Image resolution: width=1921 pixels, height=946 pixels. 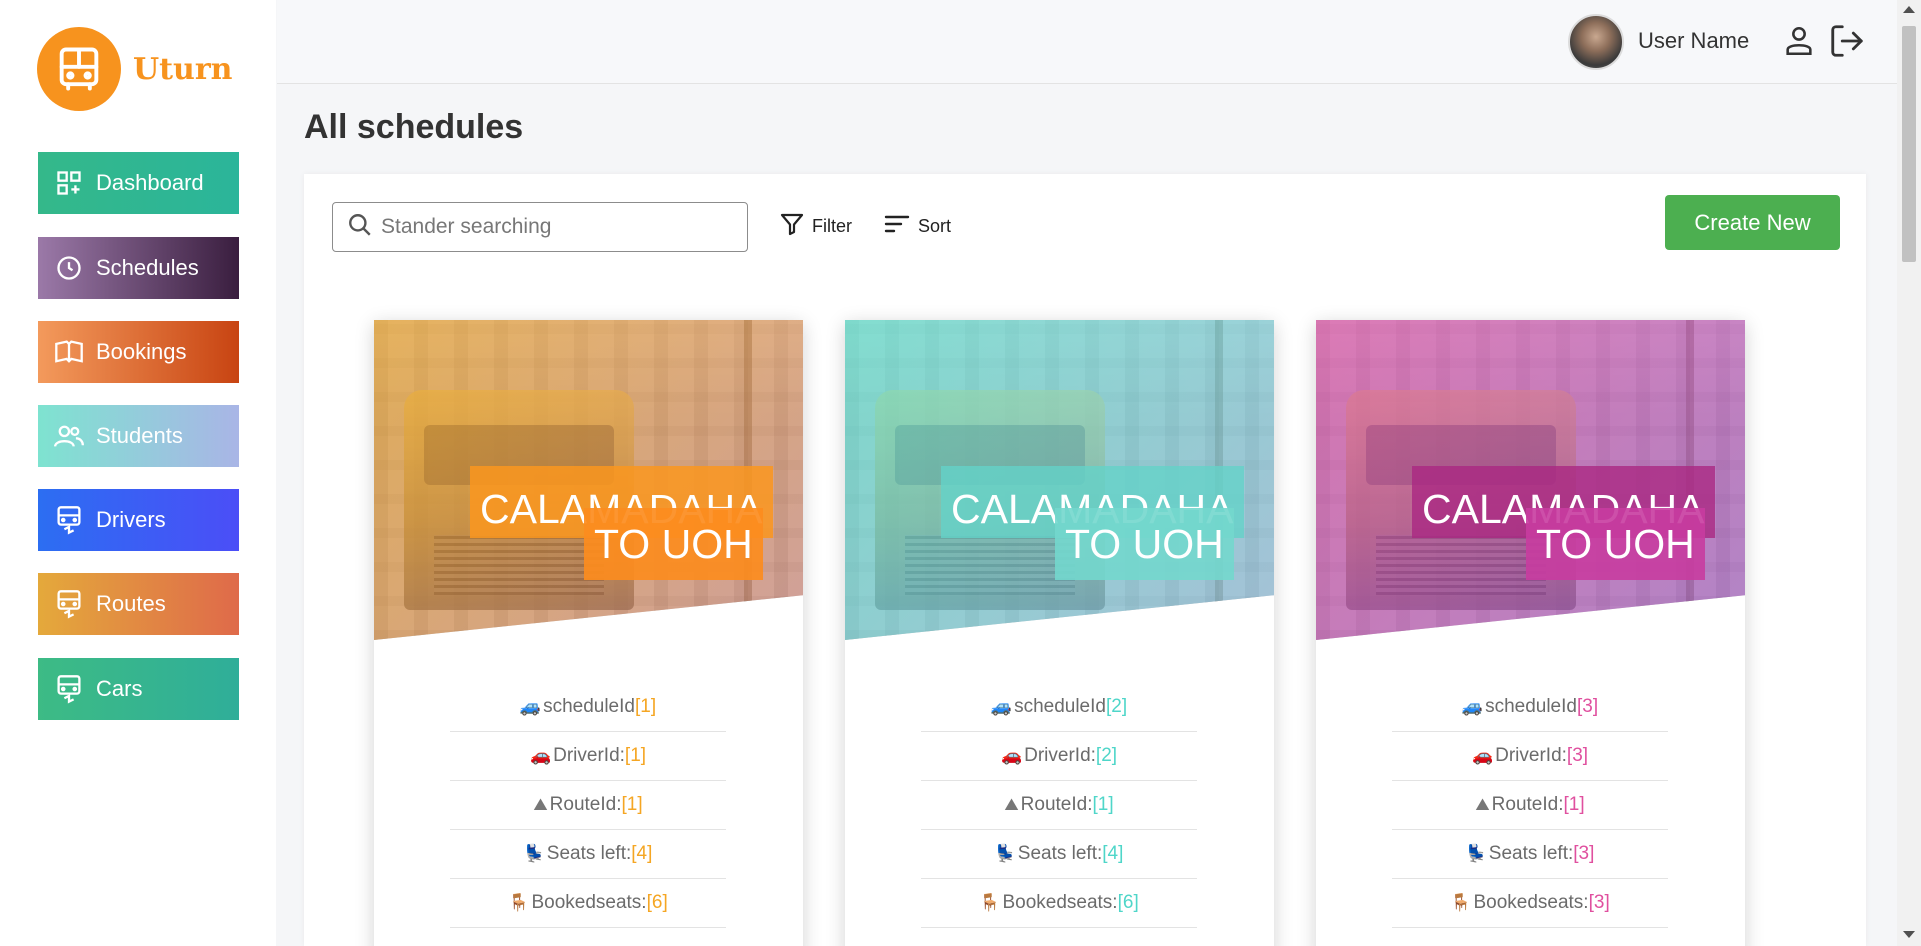 What do you see at coordinates (901, 226) in the screenshot?
I see `sort-icon` at bounding box center [901, 226].